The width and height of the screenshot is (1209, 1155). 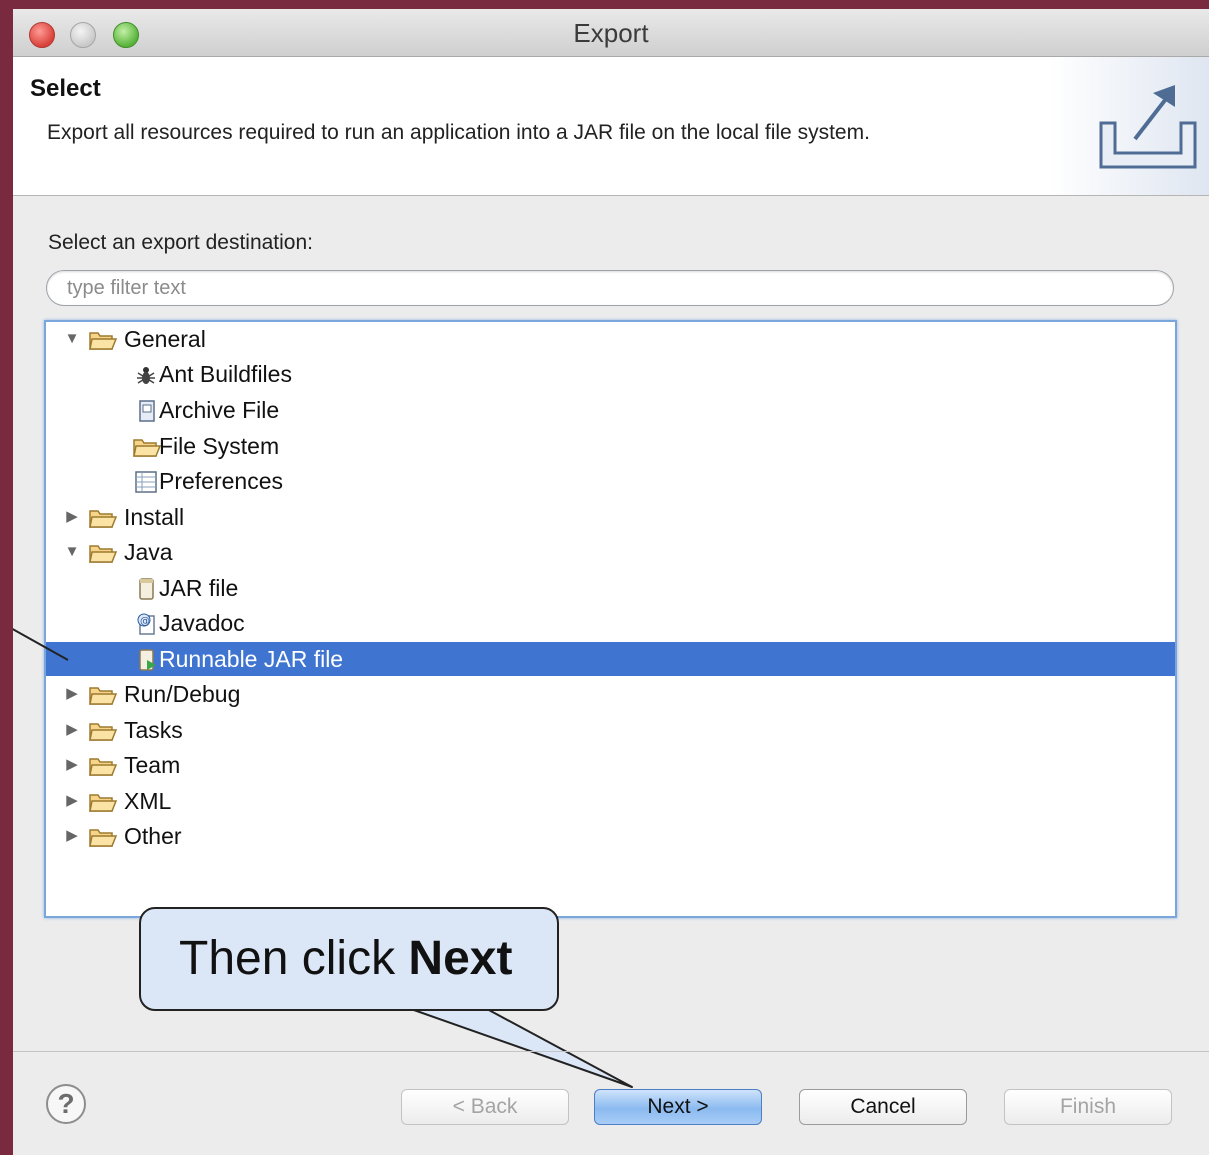 I want to click on ant-icon, so click(x=146, y=374).